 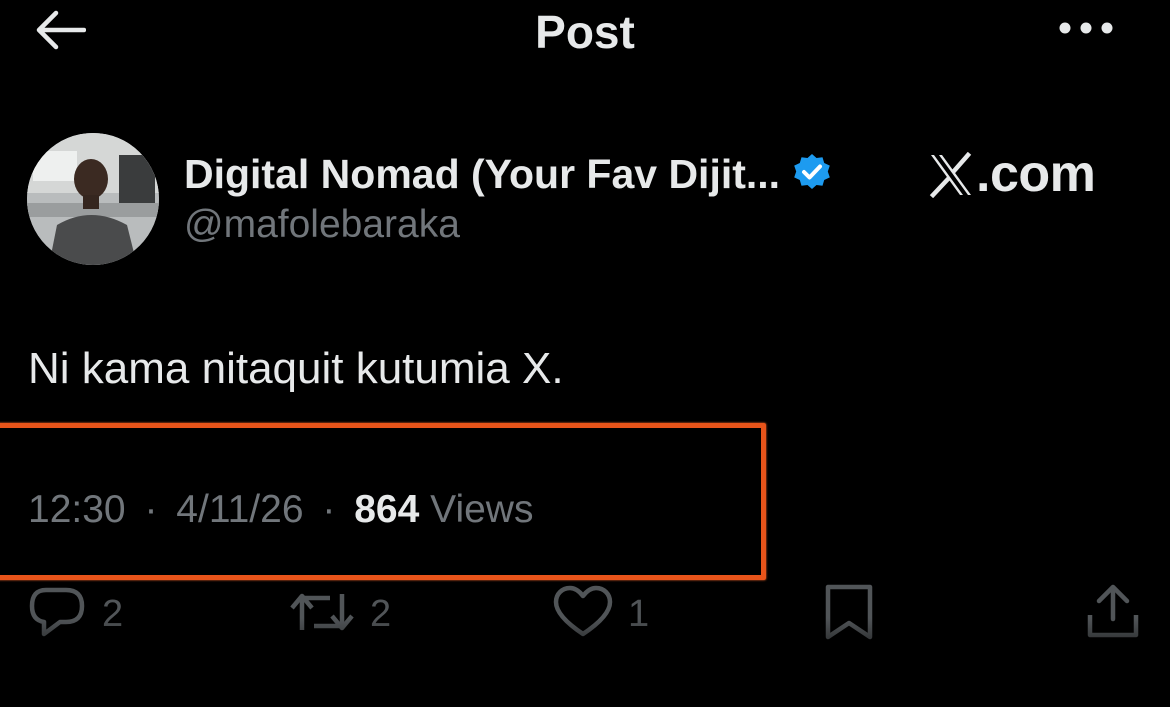 I want to click on bookmark-button, so click(x=849, y=614).